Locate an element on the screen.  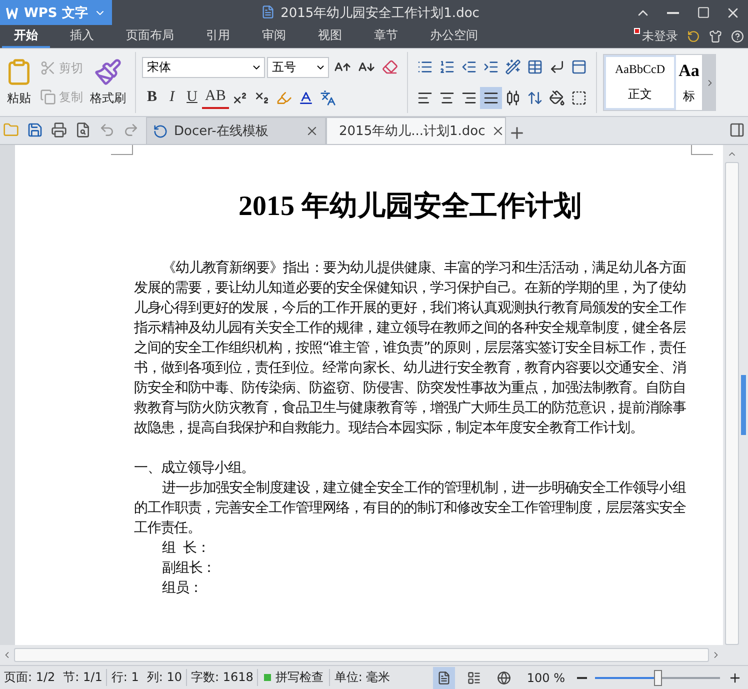
bold-button: B is located at coordinates (152, 97).